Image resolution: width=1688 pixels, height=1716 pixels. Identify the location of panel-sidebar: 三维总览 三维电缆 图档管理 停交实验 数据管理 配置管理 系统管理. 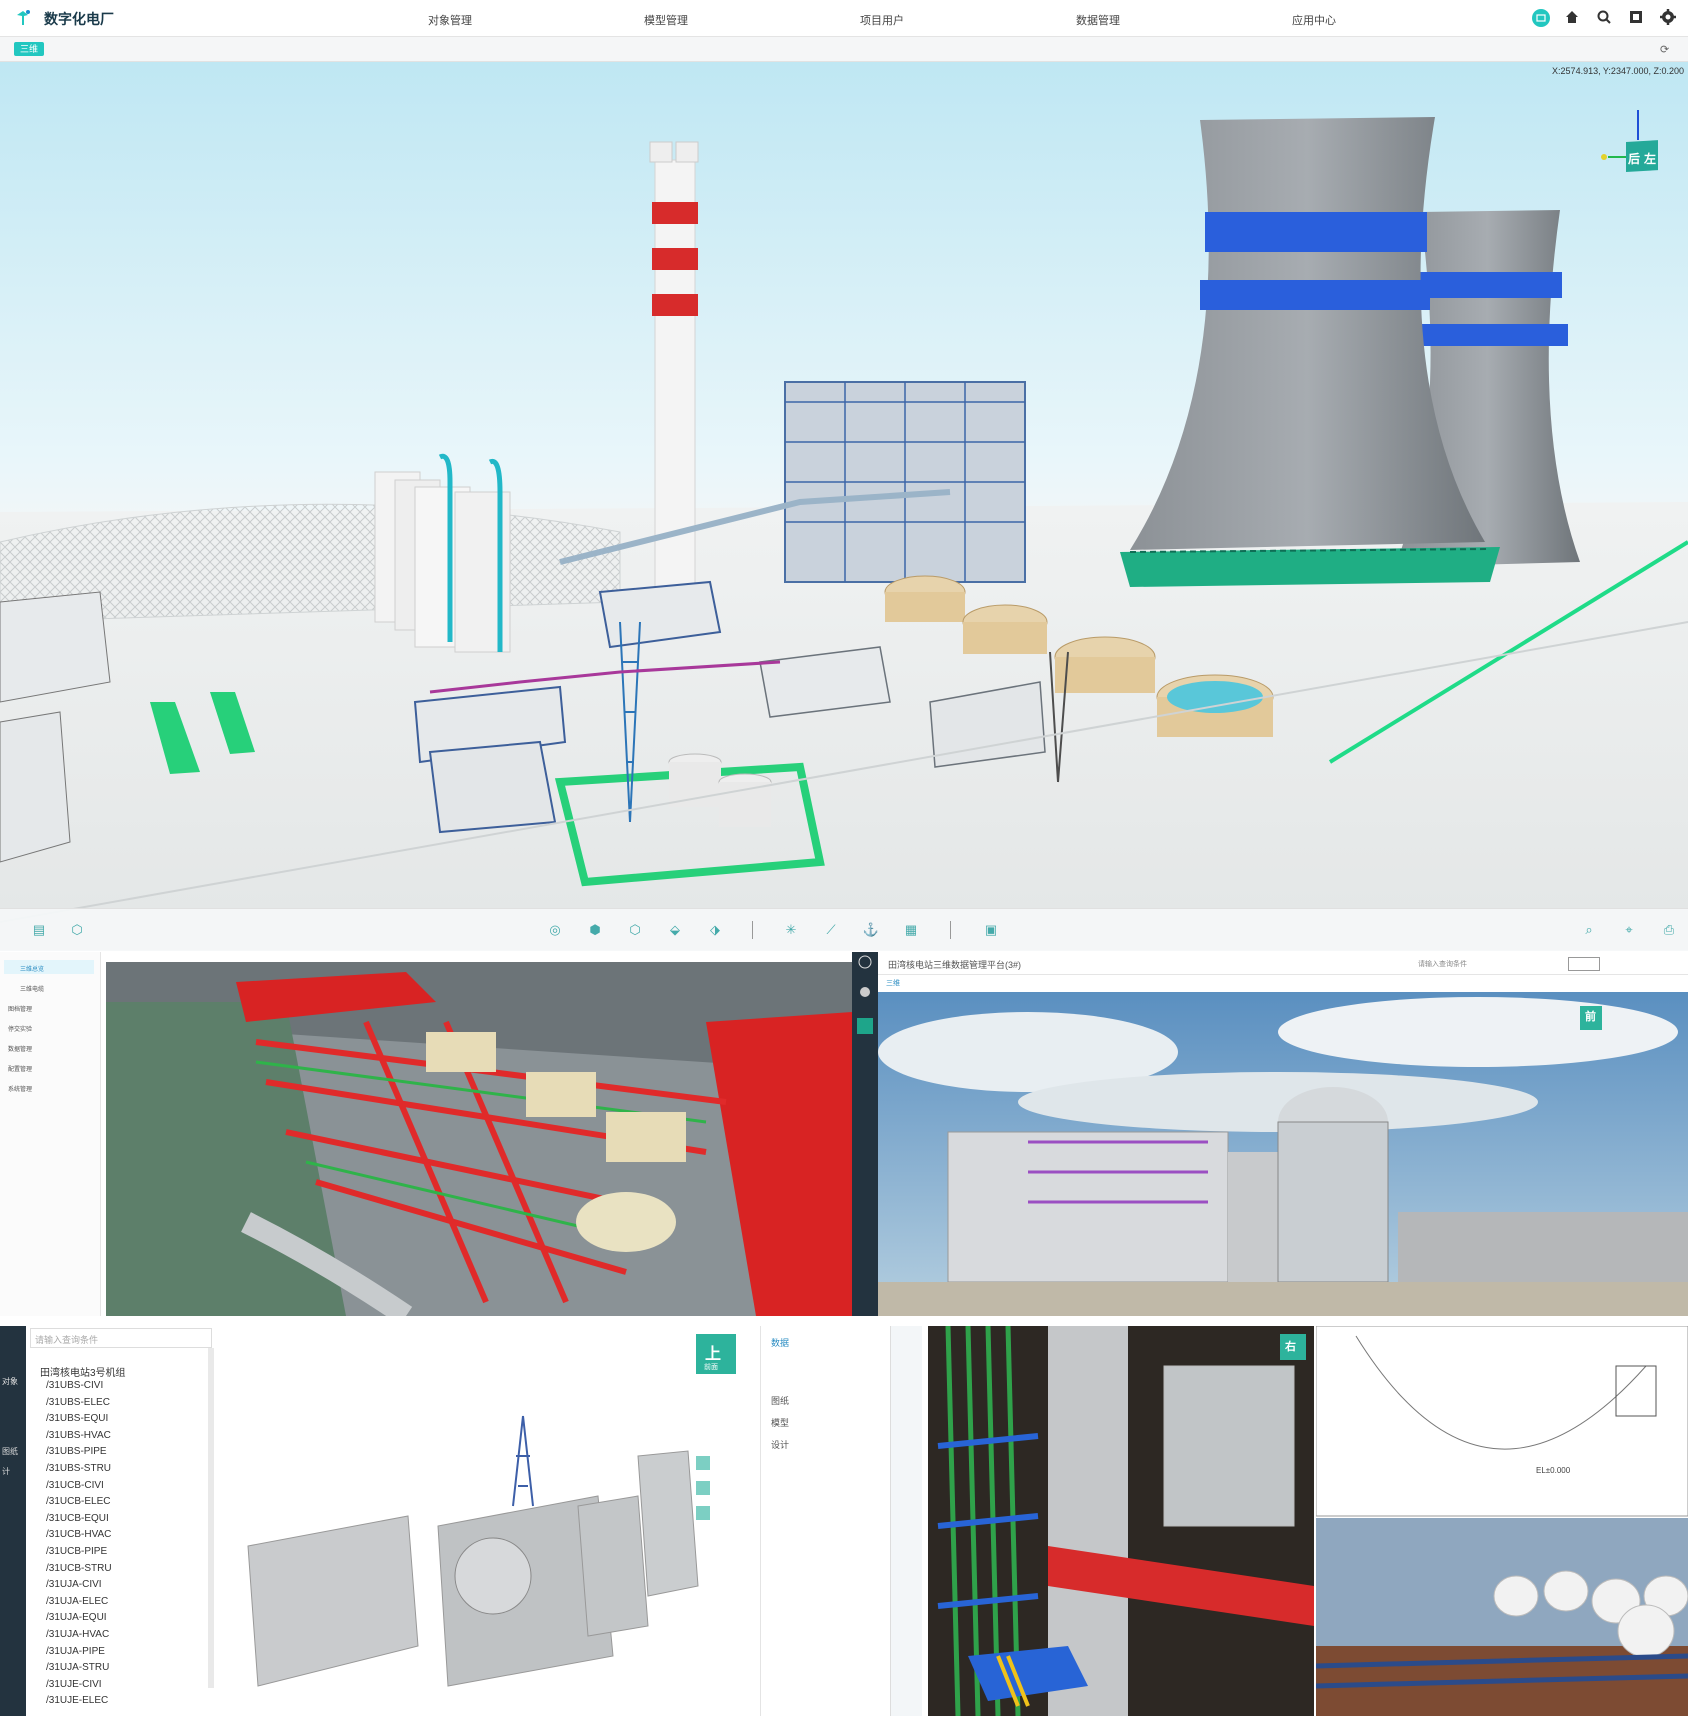
(50, 1134).